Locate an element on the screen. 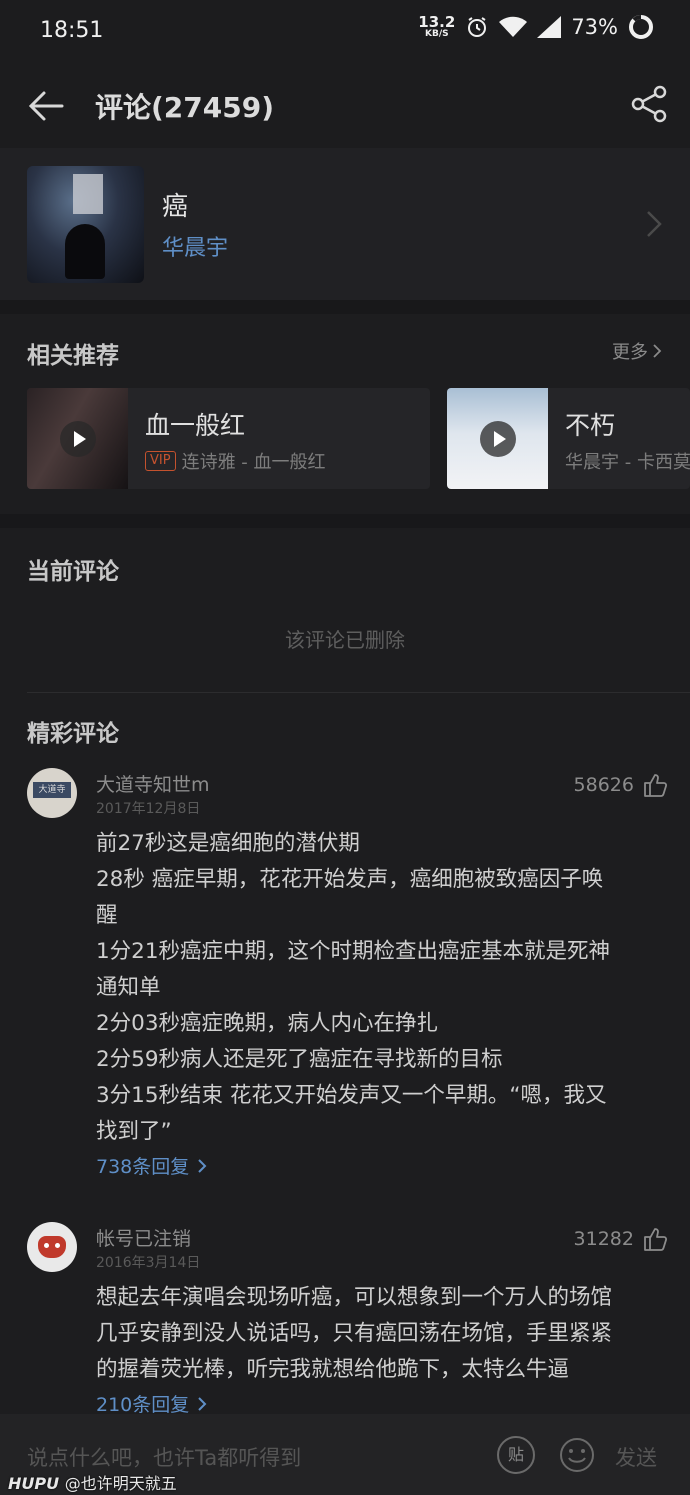 This screenshot has height=1495, width=690. status-time: 18:51 is located at coordinates (72, 30).